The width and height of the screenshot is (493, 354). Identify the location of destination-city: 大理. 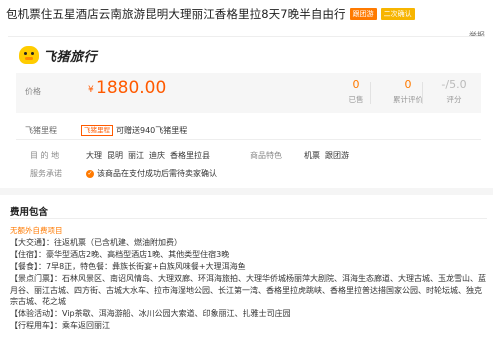
(94, 155).